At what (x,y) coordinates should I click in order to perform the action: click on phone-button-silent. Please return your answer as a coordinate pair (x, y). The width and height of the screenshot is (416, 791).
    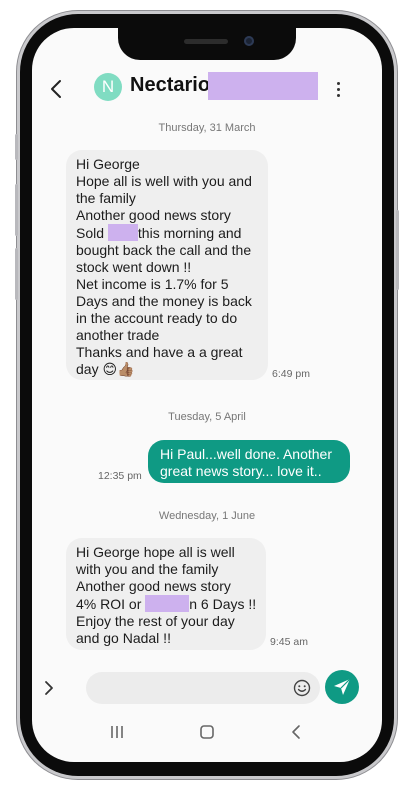
    Looking at the image, I should click on (16, 147).